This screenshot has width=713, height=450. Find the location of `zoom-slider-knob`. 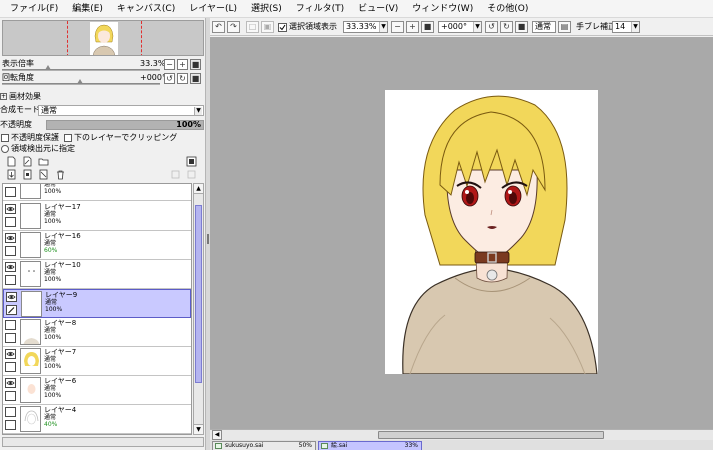

zoom-slider-knob is located at coordinates (48, 67).